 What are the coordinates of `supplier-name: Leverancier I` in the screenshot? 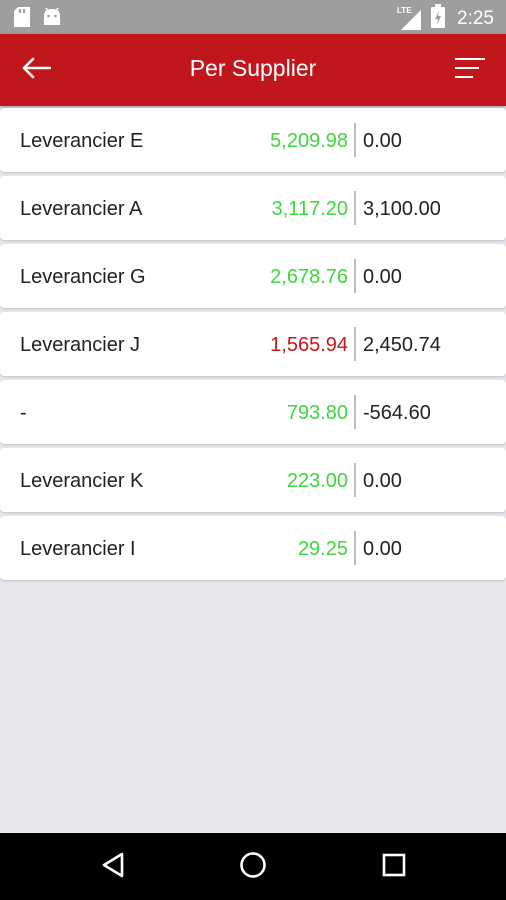 It's located at (78, 549).